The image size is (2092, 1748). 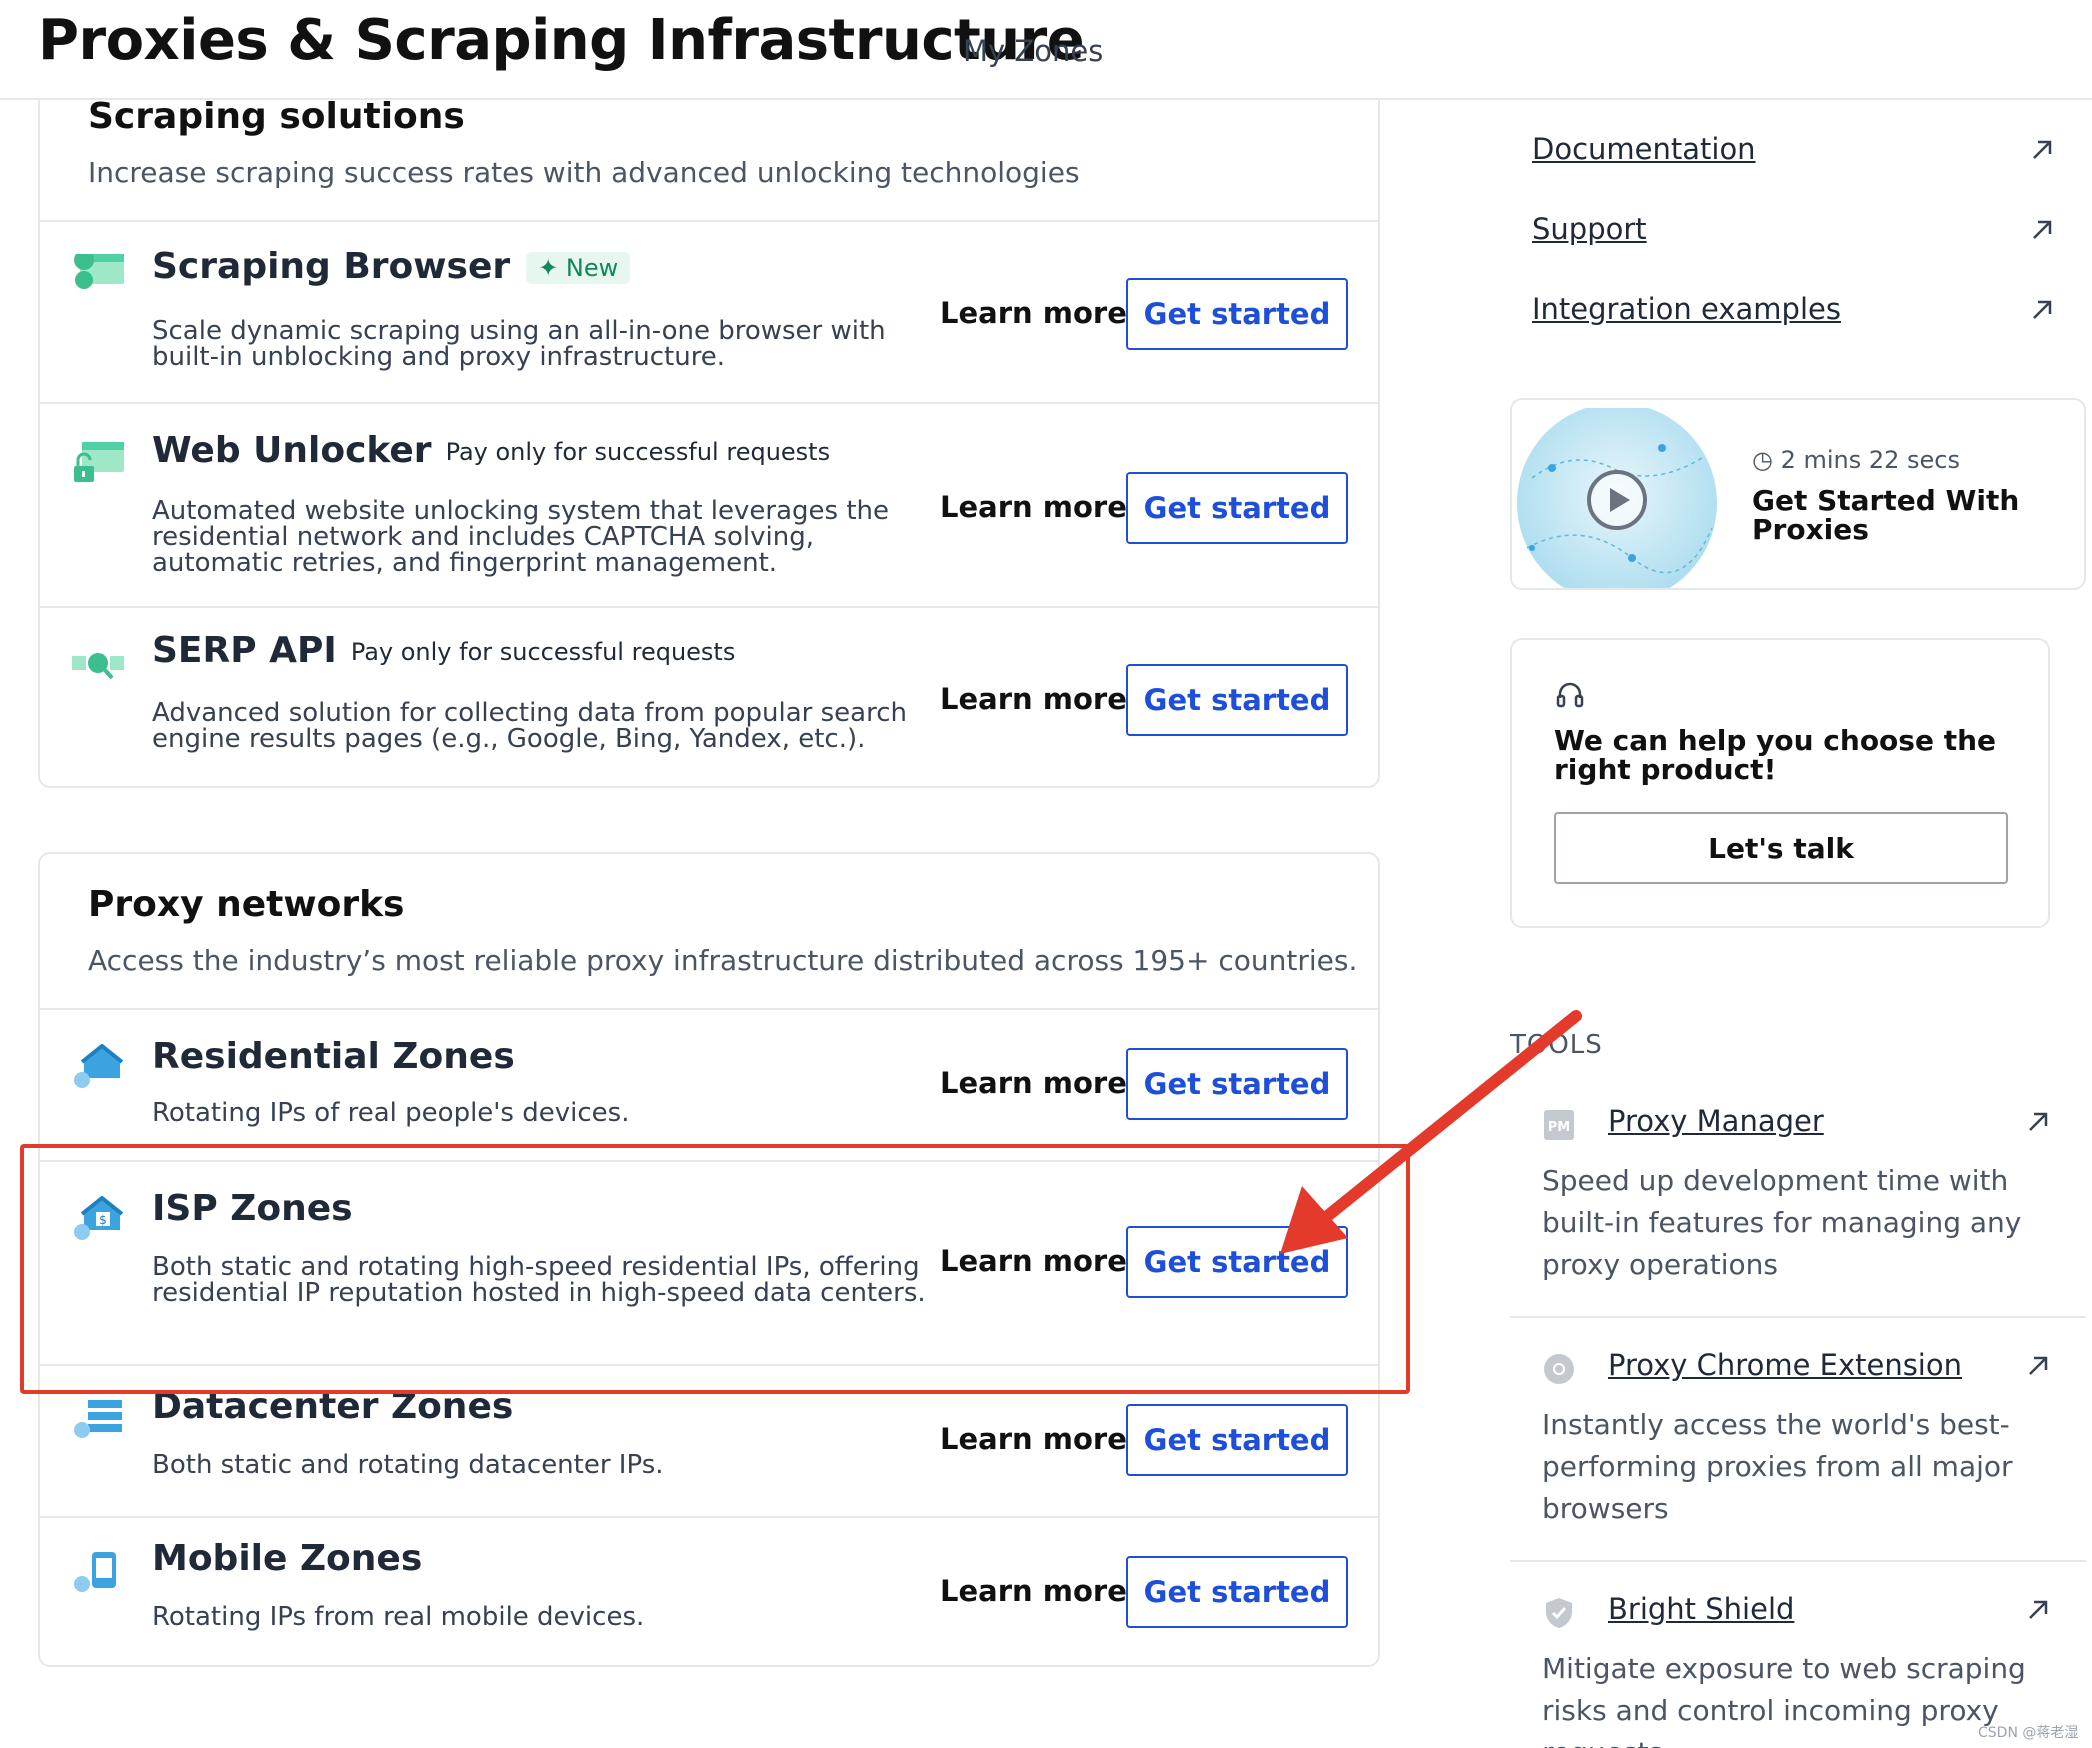 What do you see at coordinates (287, 1558) in the screenshot?
I see `product-title: Mobile Zones` at bounding box center [287, 1558].